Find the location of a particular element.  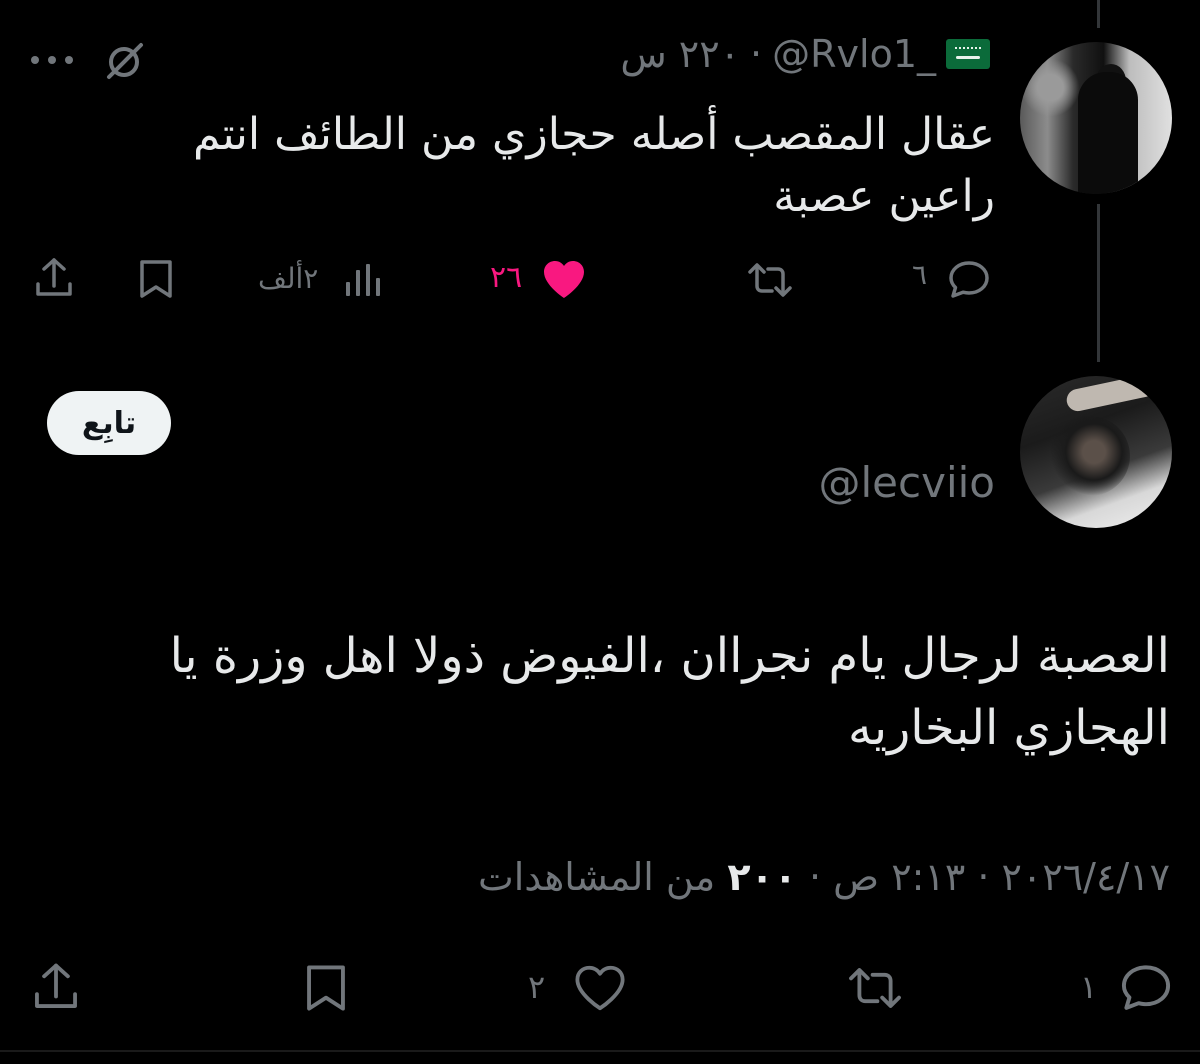

thread-line-middle is located at coordinates (1098, 283).